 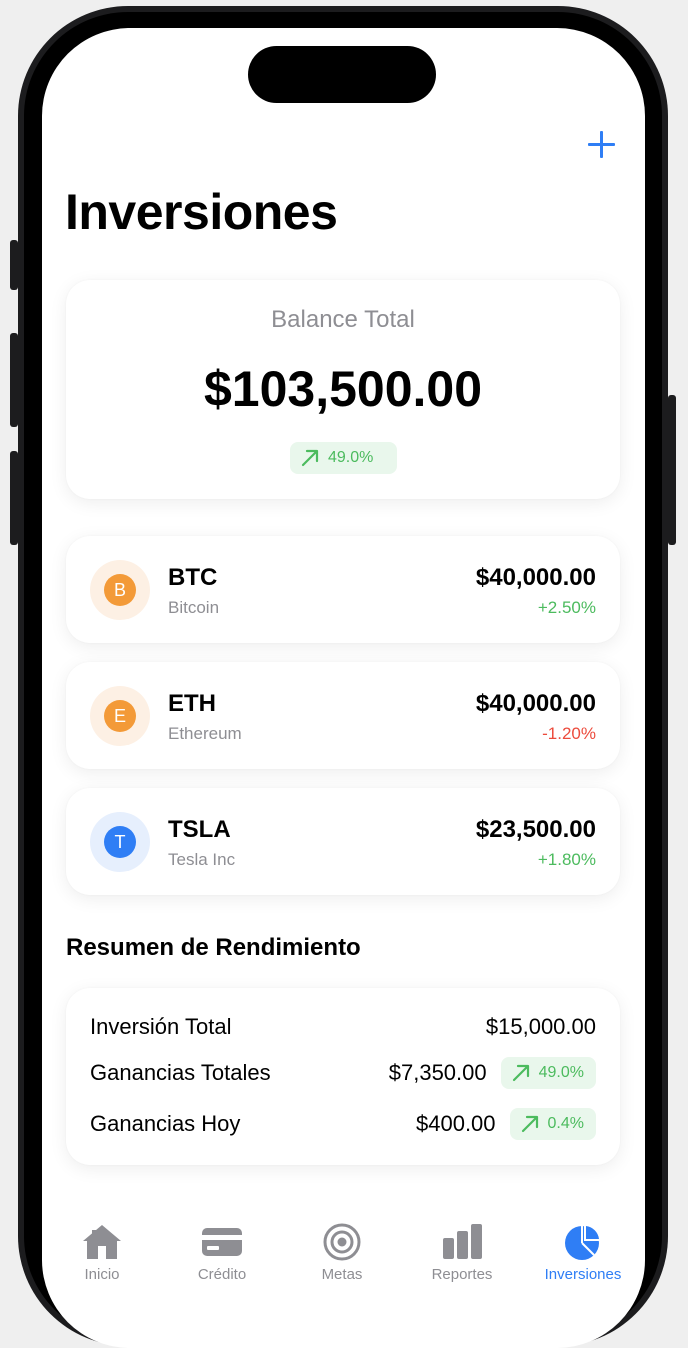 I want to click on add-investment-button, so click(x=602, y=145).